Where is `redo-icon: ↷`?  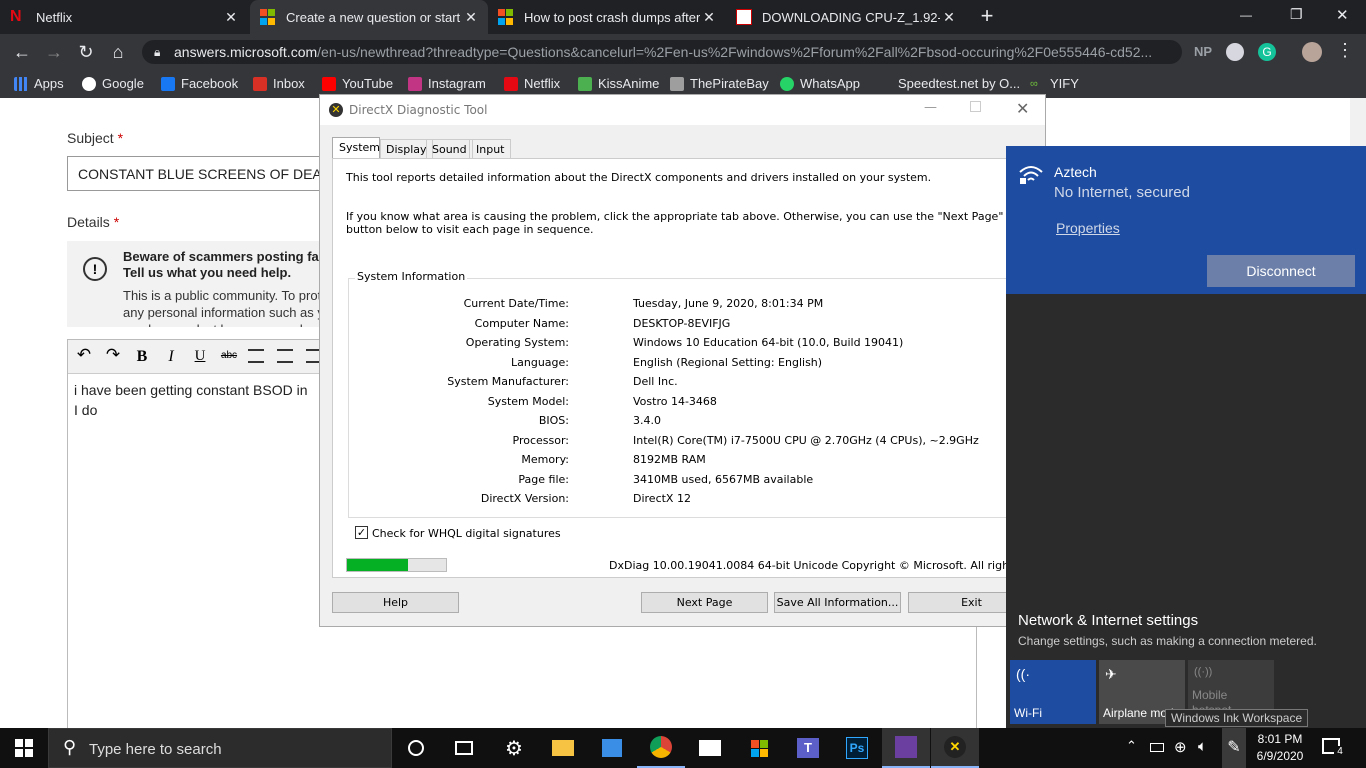 redo-icon: ↷ is located at coordinates (113, 357).